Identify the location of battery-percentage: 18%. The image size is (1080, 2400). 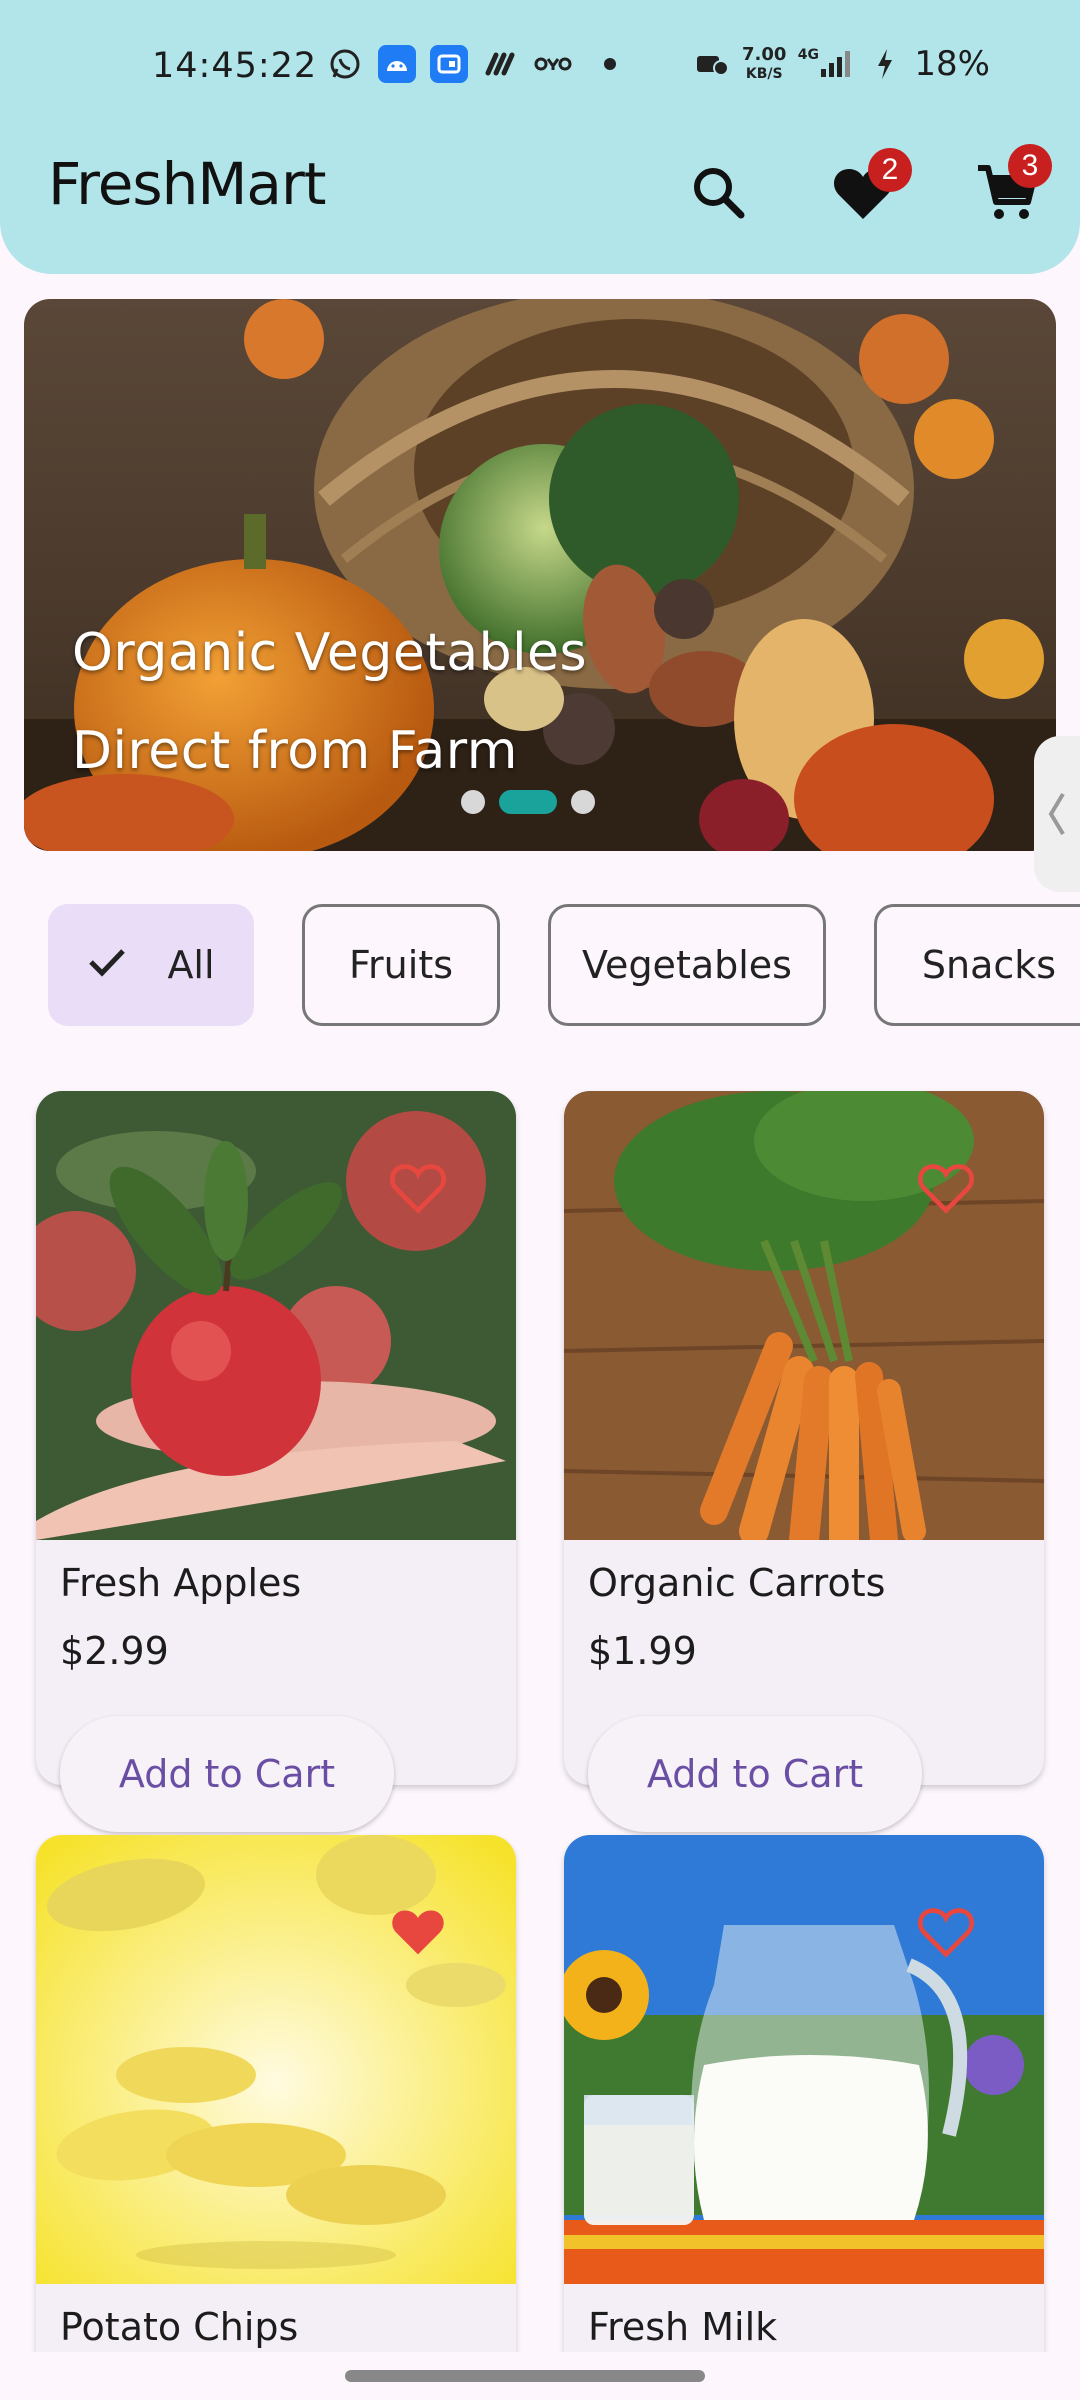
(952, 64).